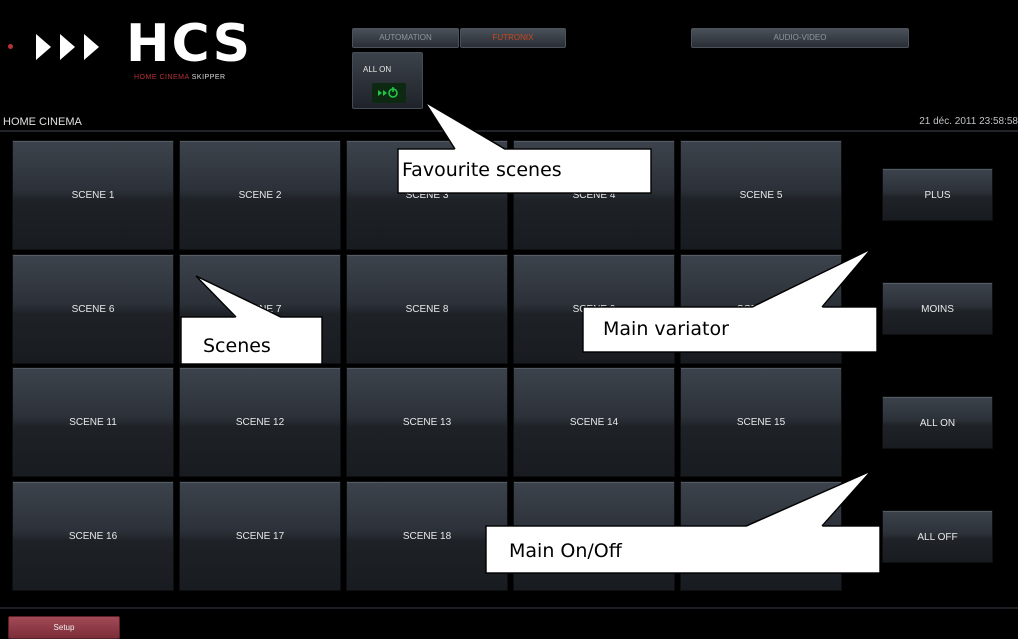 The height and width of the screenshot is (639, 1018). Describe the element at coordinates (42, 122) in the screenshot. I see `location-title: HOME CINEMA` at that location.